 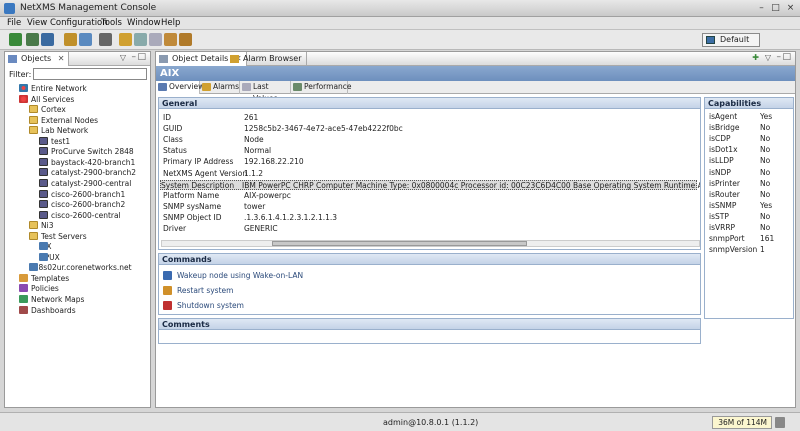 What do you see at coordinates (80, 268) in the screenshot?
I see `tree-item: b08s02ur.corenetworks.net` at bounding box center [80, 268].